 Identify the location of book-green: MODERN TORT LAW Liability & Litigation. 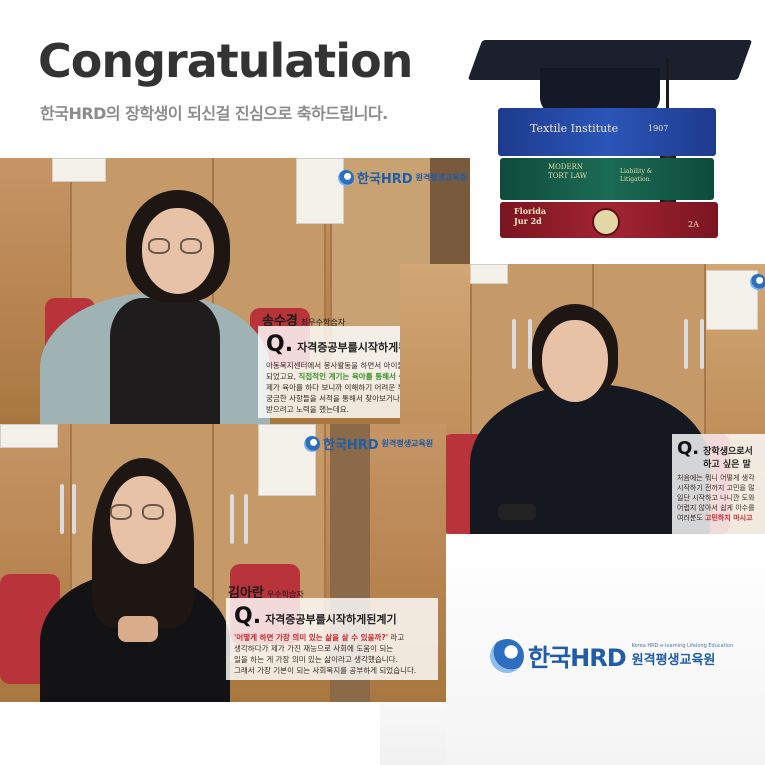
(607, 179).